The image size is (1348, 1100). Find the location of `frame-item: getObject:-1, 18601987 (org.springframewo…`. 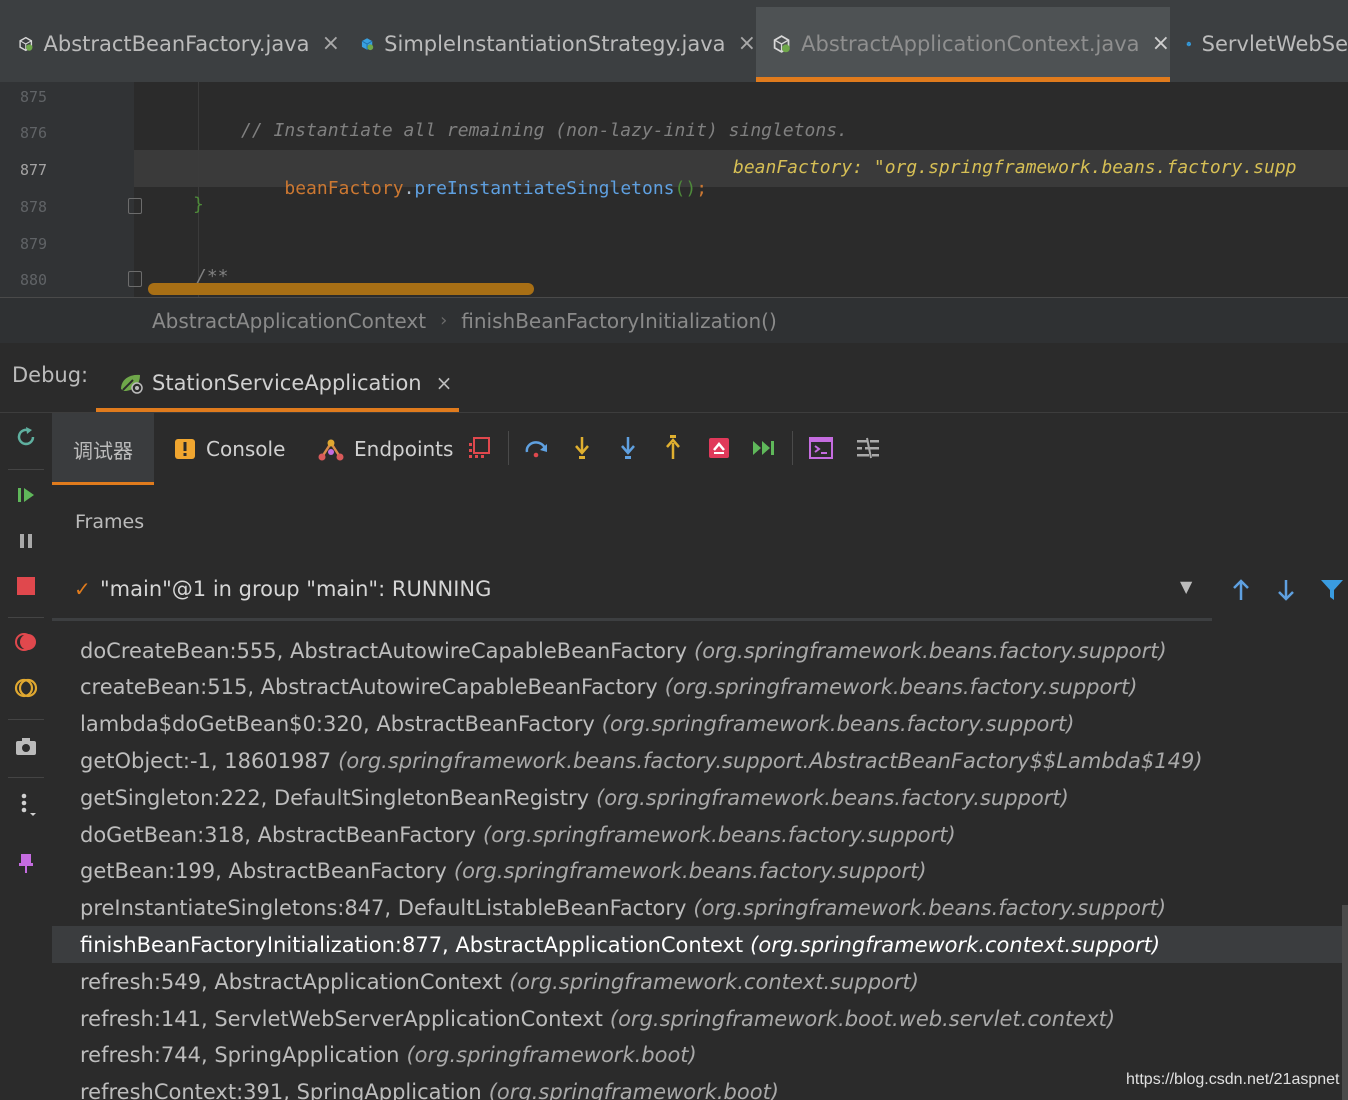

frame-item: getObject:-1, 18601987 (org.springframewo… is located at coordinates (697, 760).